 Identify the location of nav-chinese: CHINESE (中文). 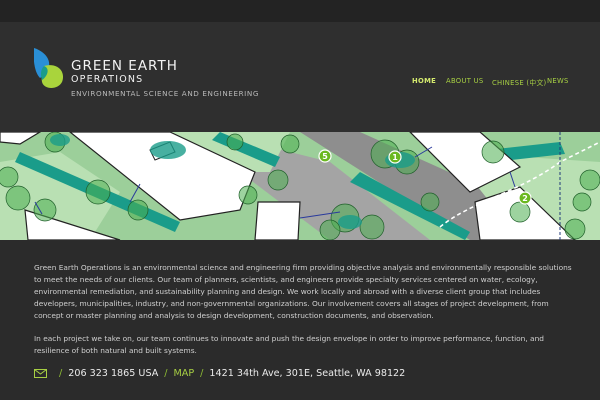
(519, 82).